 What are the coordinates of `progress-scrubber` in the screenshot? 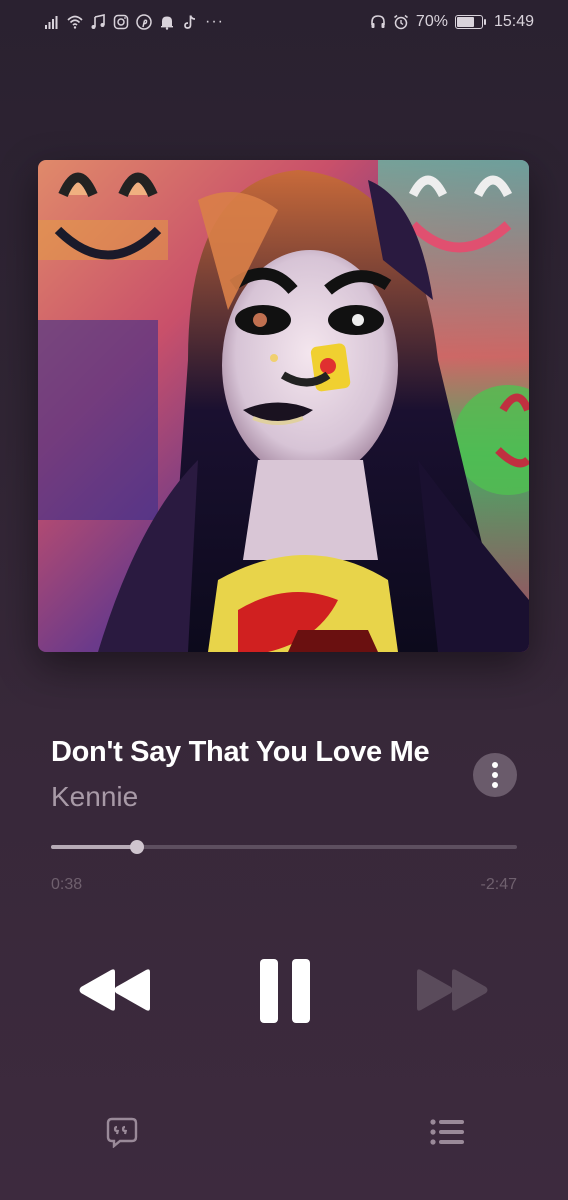 It's located at (284, 847).